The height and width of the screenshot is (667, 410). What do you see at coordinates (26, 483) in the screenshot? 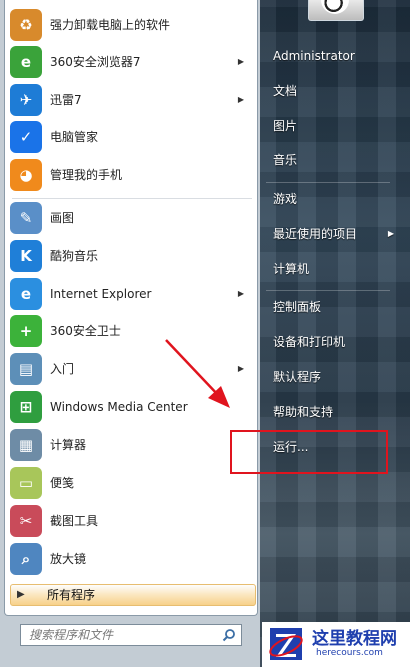
I see `sticky-notes-icon: ▭` at bounding box center [26, 483].